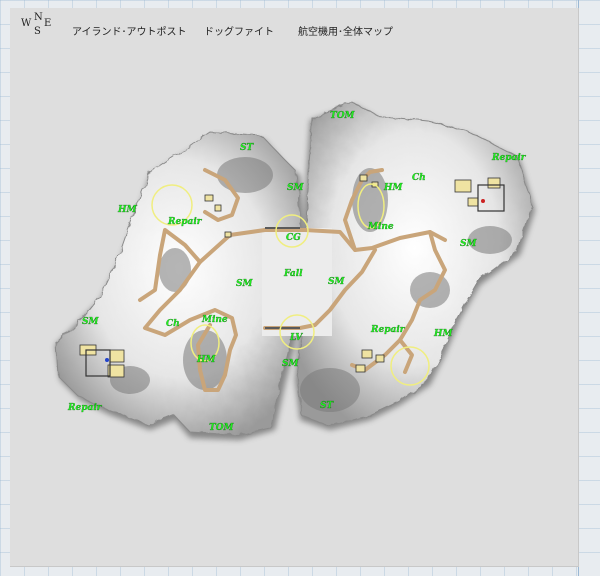  Describe the element at coordinates (388, 330) in the screenshot. I see `label-repair-se: Repair` at that location.